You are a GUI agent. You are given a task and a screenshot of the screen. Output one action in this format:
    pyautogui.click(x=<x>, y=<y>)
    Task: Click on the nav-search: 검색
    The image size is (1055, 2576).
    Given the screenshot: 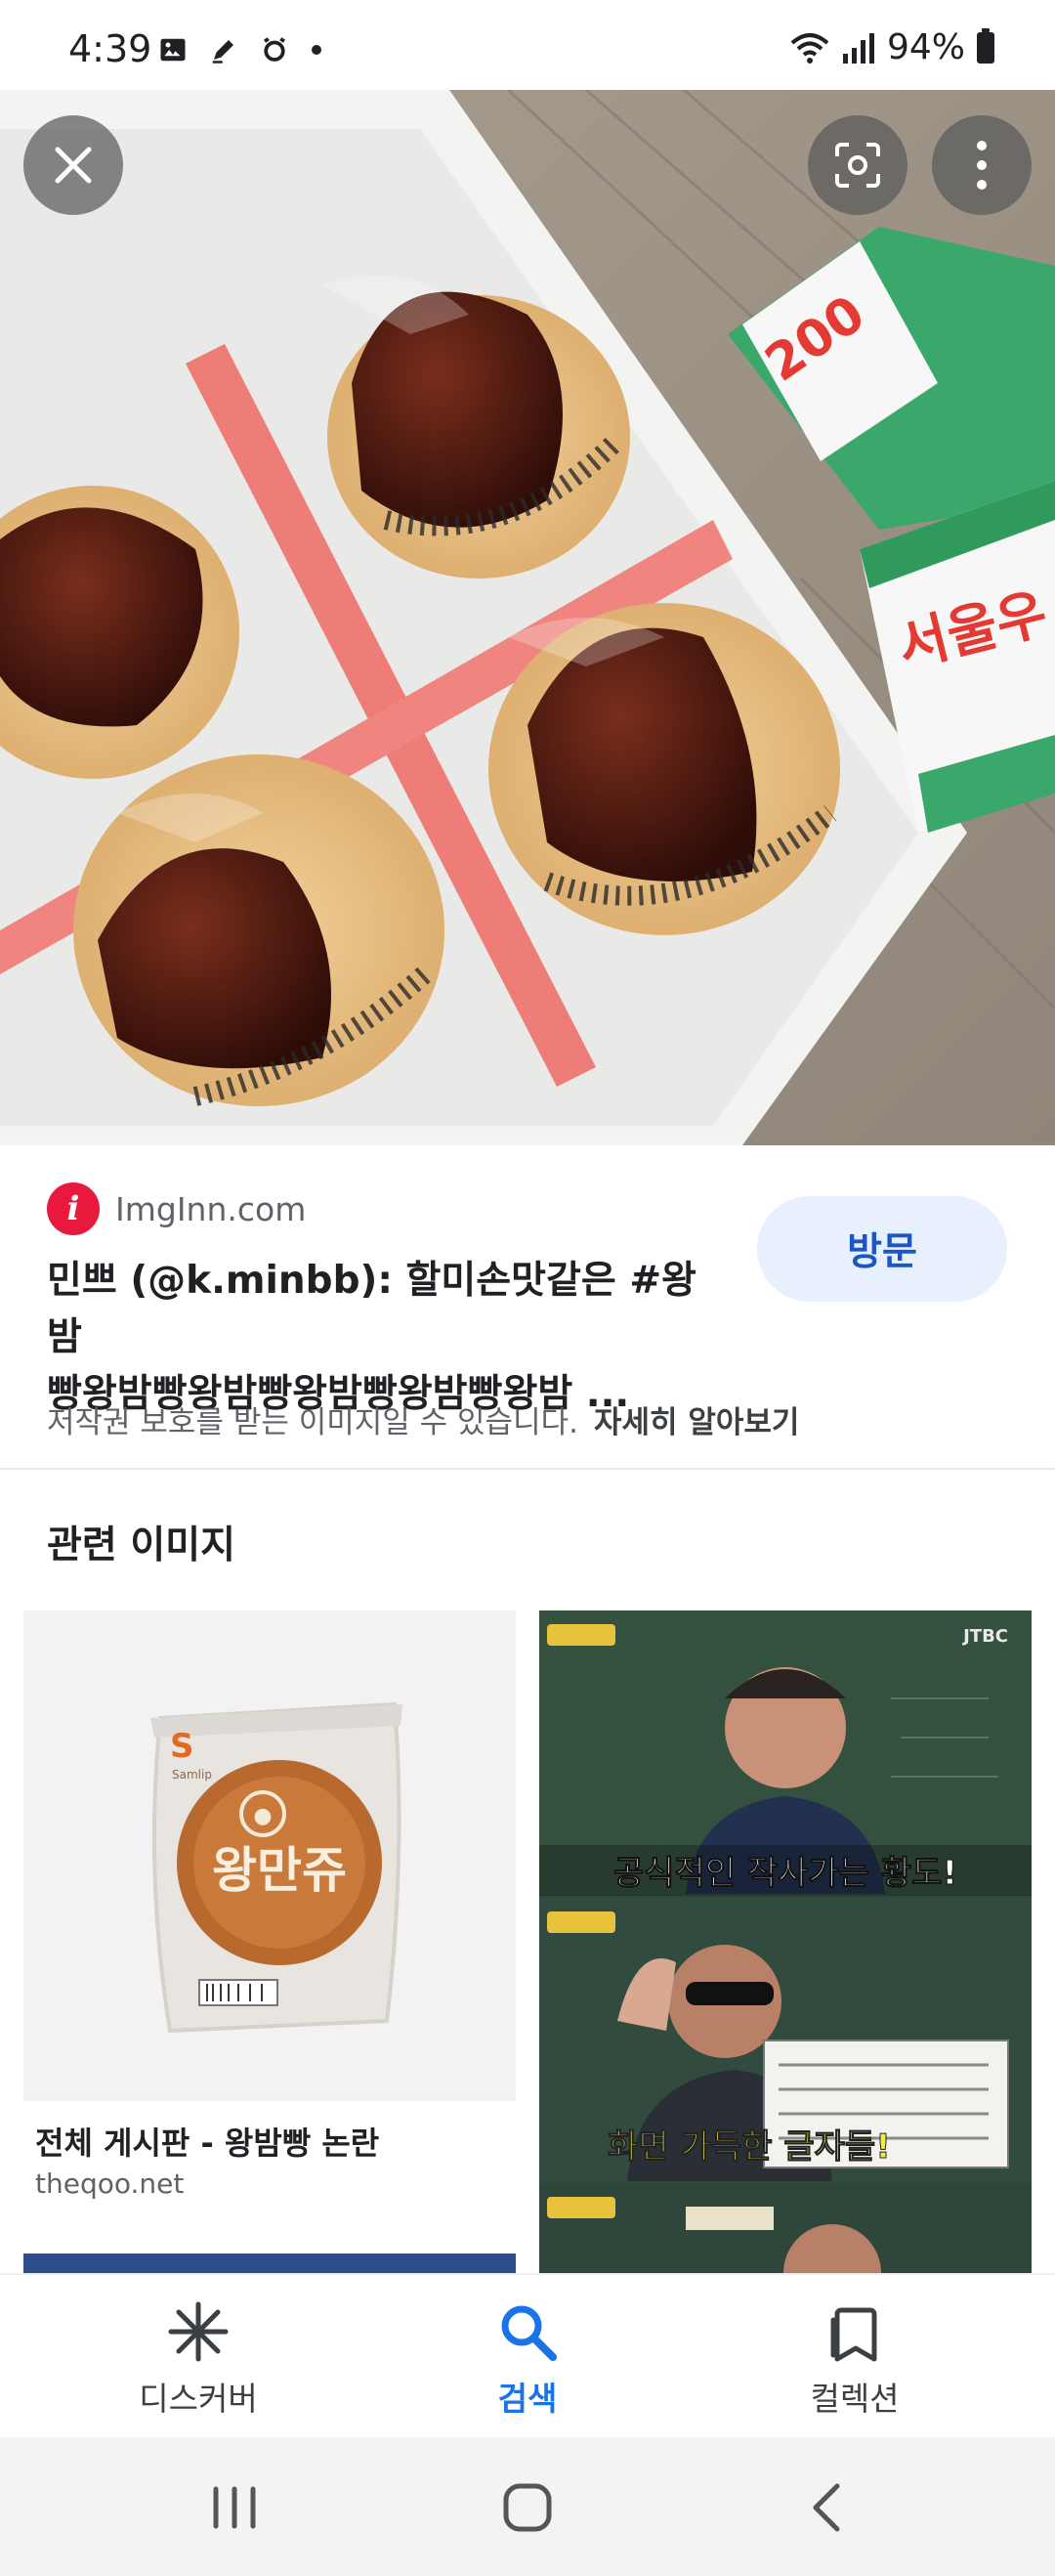 What is the action you would take?
    pyautogui.click(x=527, y=2360)
    